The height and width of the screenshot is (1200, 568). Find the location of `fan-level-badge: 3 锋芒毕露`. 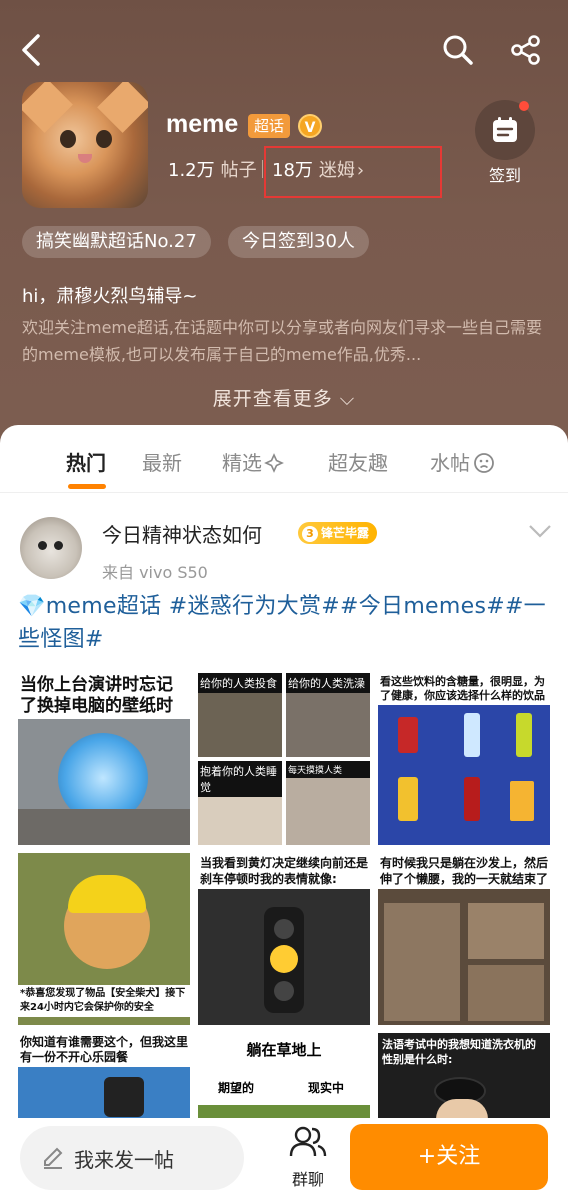

fan-level-badge: 3 锋芒毕露 is located at coordinates (338, 533).